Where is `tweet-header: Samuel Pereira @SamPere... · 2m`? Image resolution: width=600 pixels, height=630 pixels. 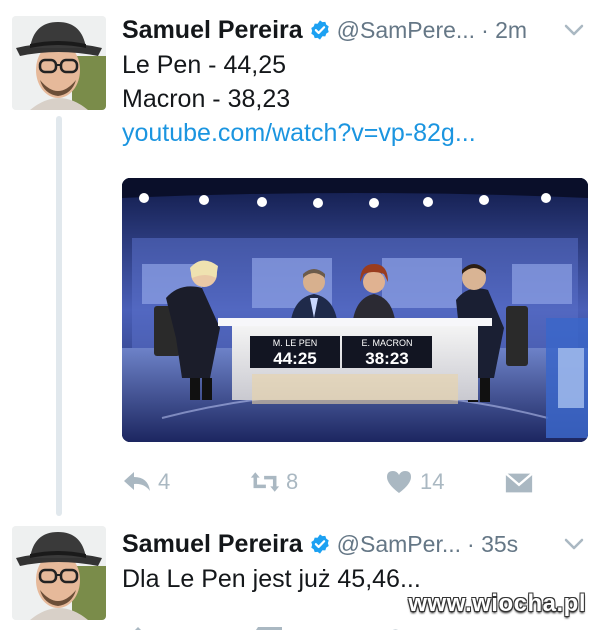
tweet-header: Samuel Pereira @SamPere... · 2m is located at coordinates (355, 30).